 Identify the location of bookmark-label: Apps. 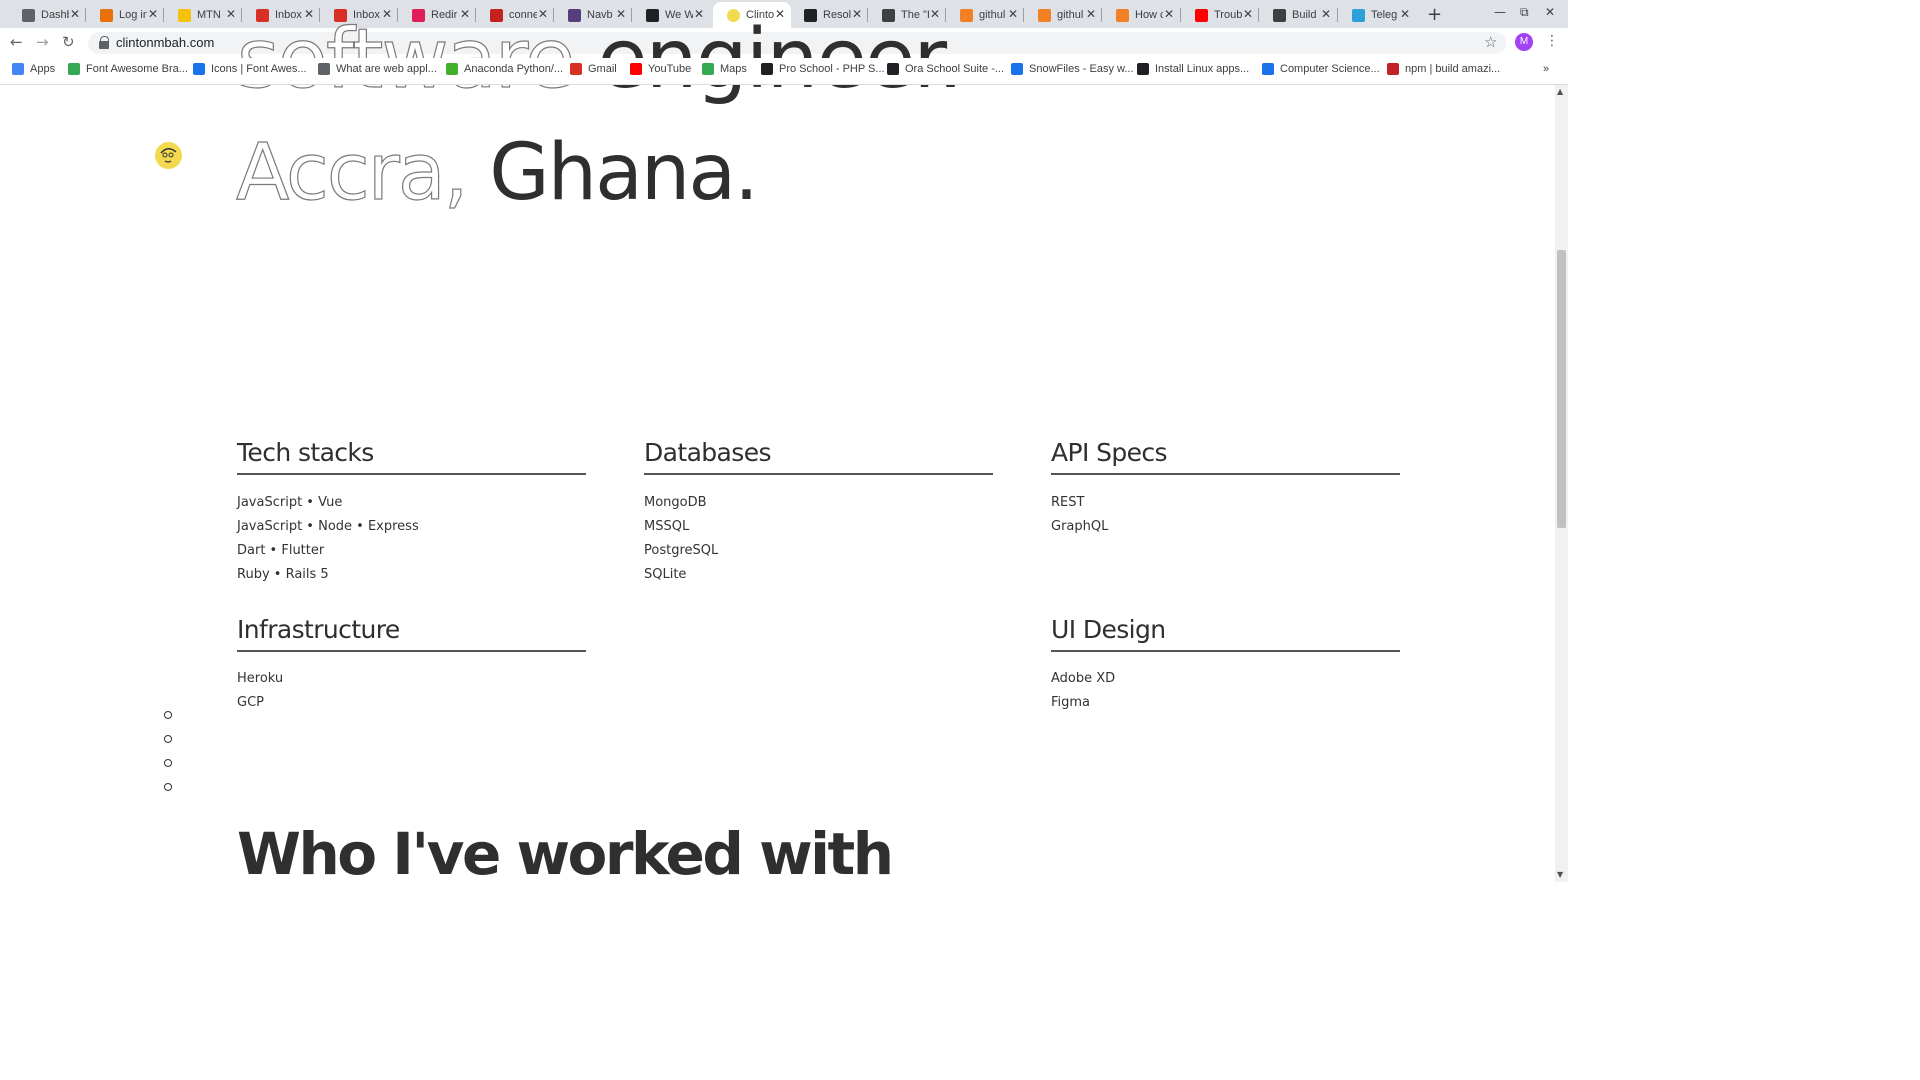
(43, 69).